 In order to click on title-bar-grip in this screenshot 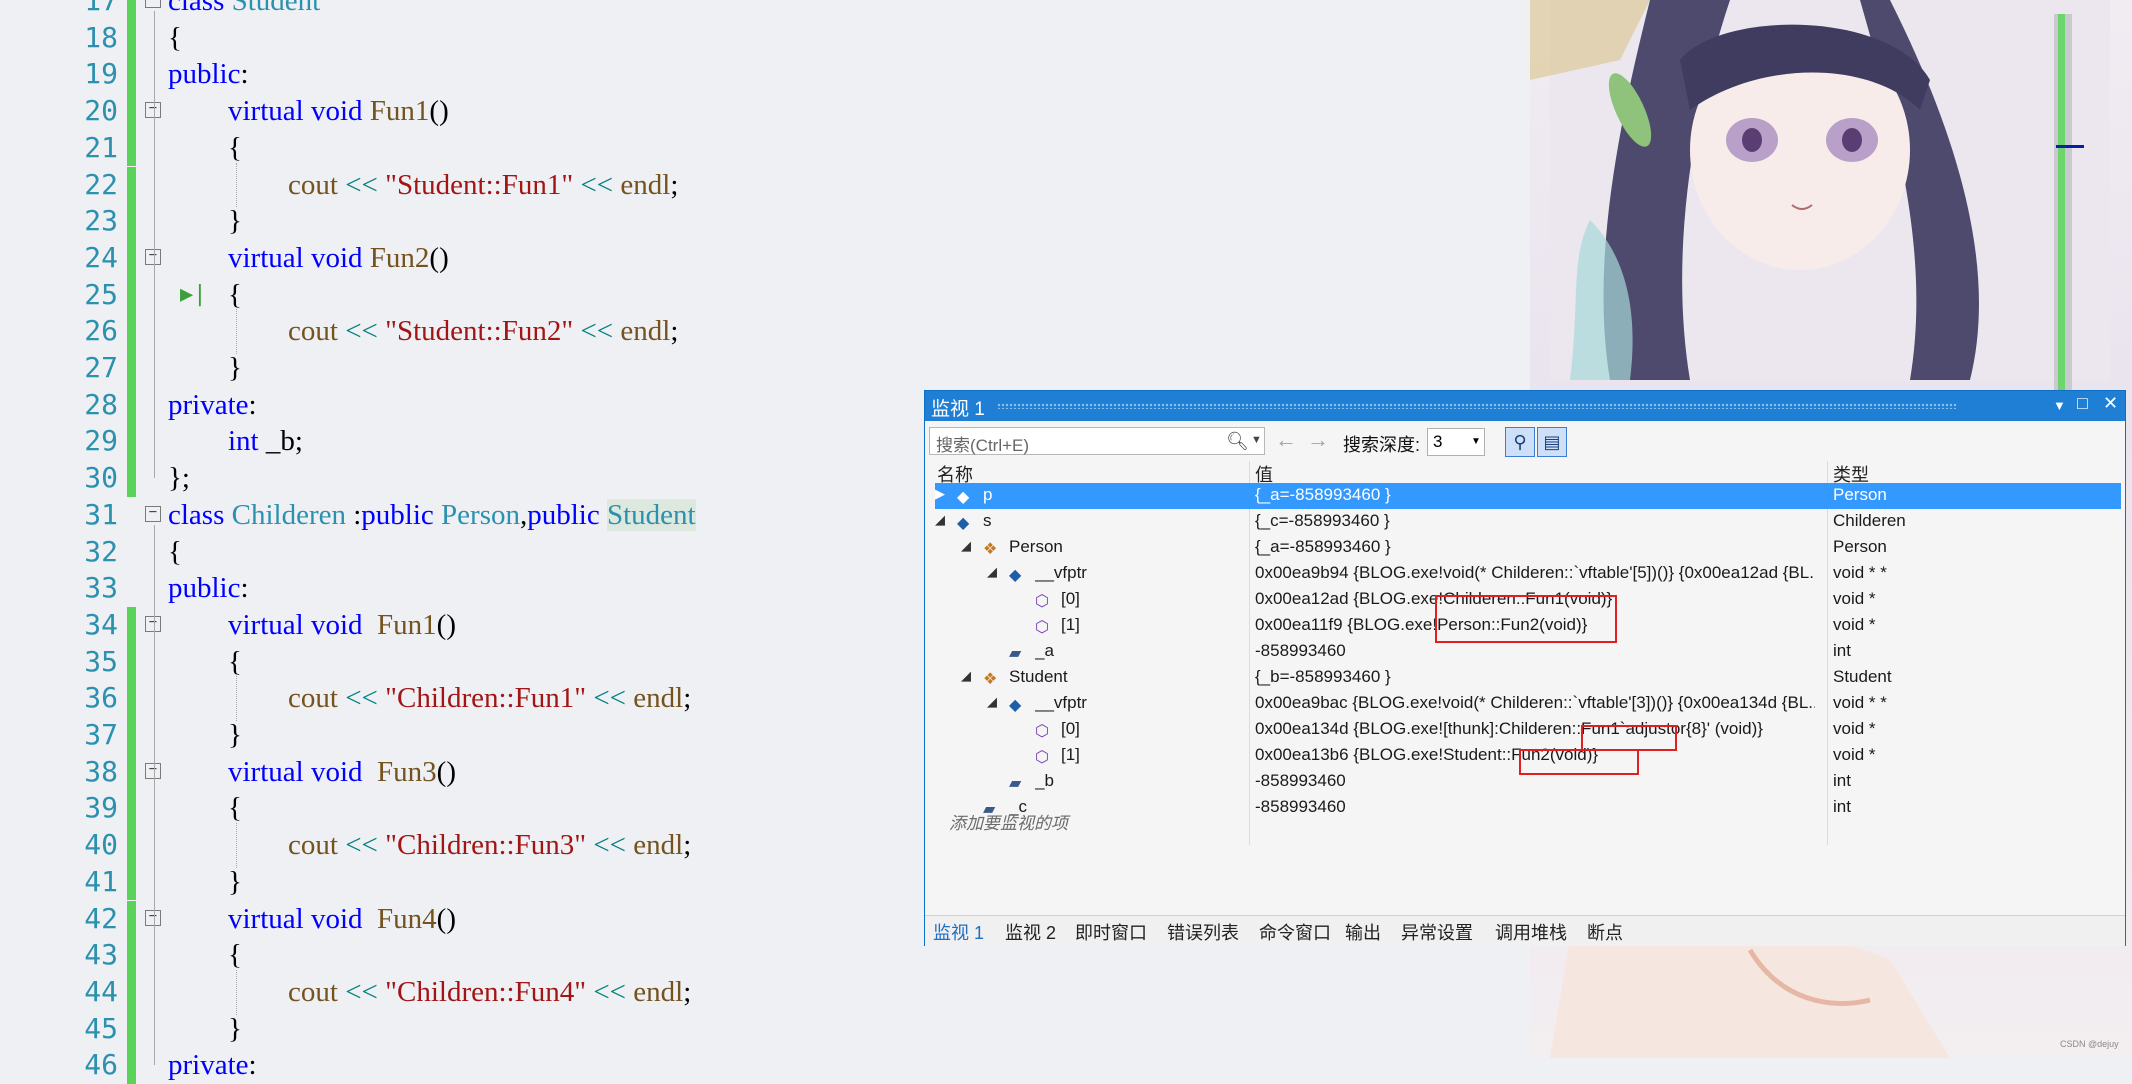, I will do `click(1477, 406)`.